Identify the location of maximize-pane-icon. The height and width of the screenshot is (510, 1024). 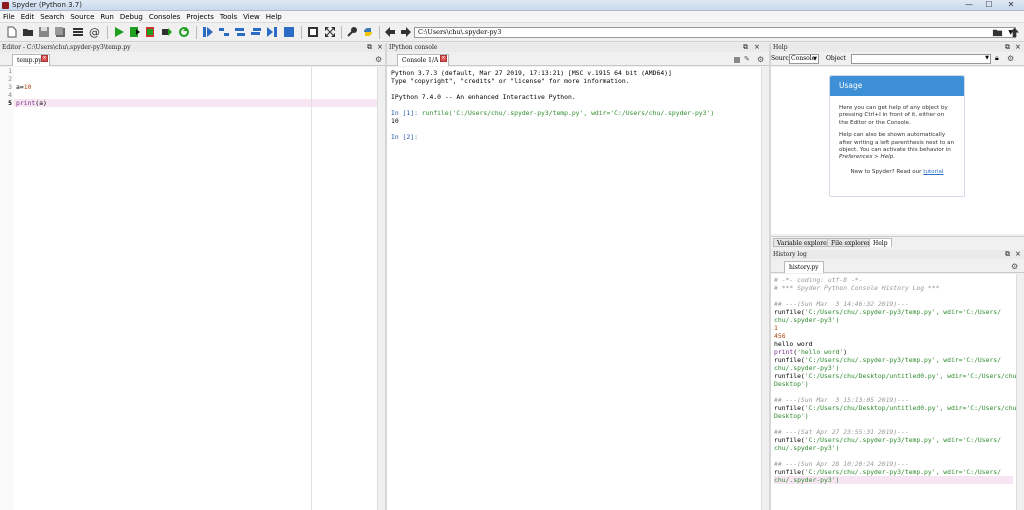
(313, 32).